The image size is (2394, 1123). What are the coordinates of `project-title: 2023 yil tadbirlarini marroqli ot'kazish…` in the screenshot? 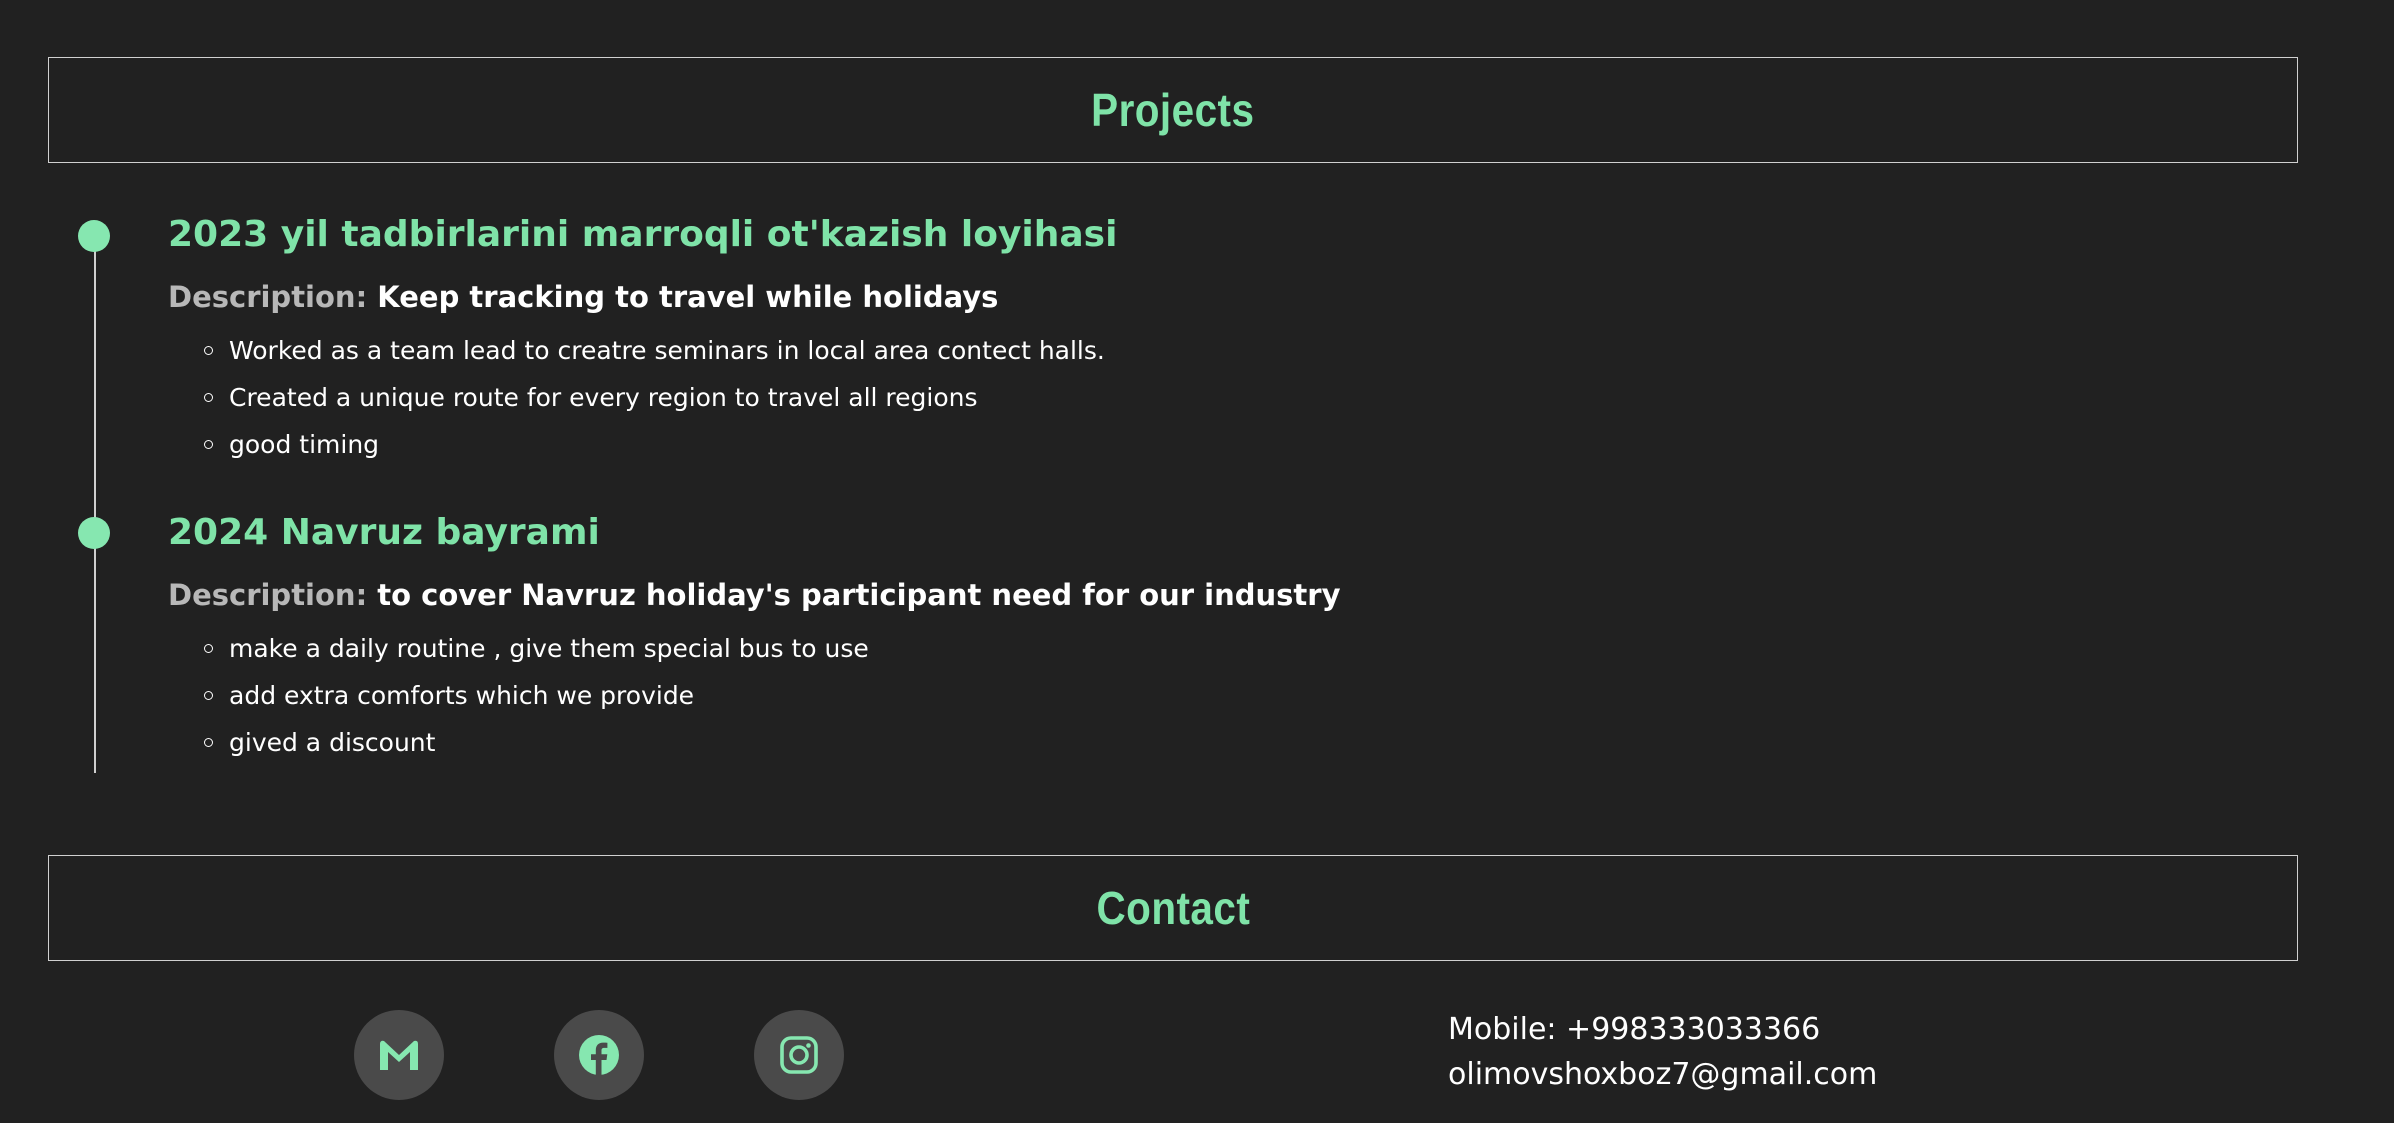 It's located at (643, 234).